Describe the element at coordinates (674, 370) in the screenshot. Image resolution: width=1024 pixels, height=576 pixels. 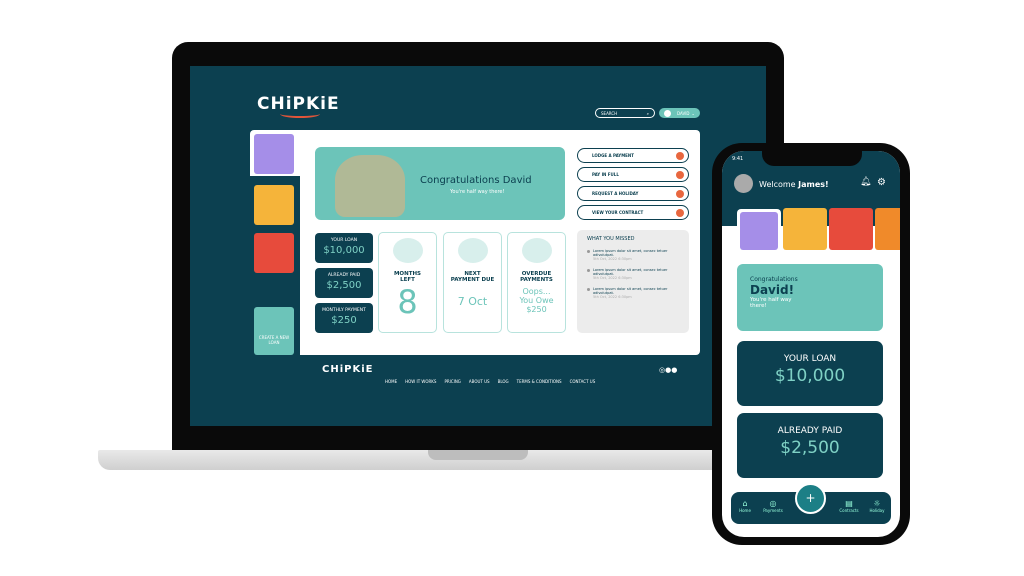
I see `twitter-icon: ●` at that location.